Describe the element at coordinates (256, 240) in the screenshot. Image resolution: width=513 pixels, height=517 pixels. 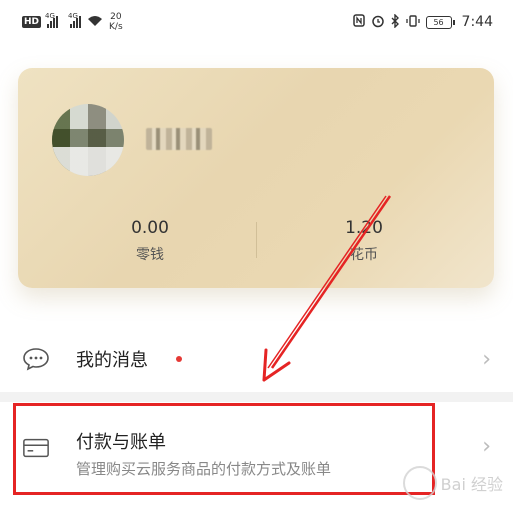
I see `card-divider` at that location.